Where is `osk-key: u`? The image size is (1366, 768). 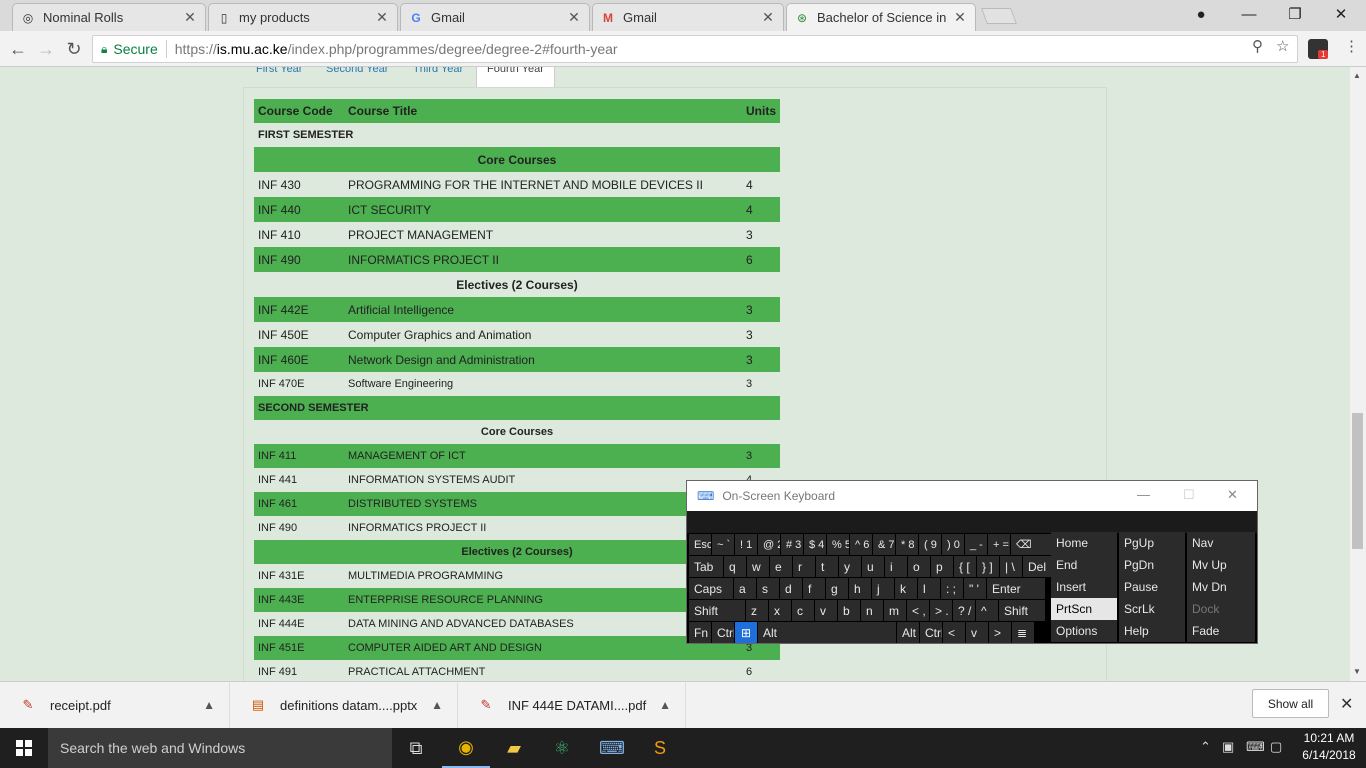
osk-key: u is located at coordinates (873, 566).